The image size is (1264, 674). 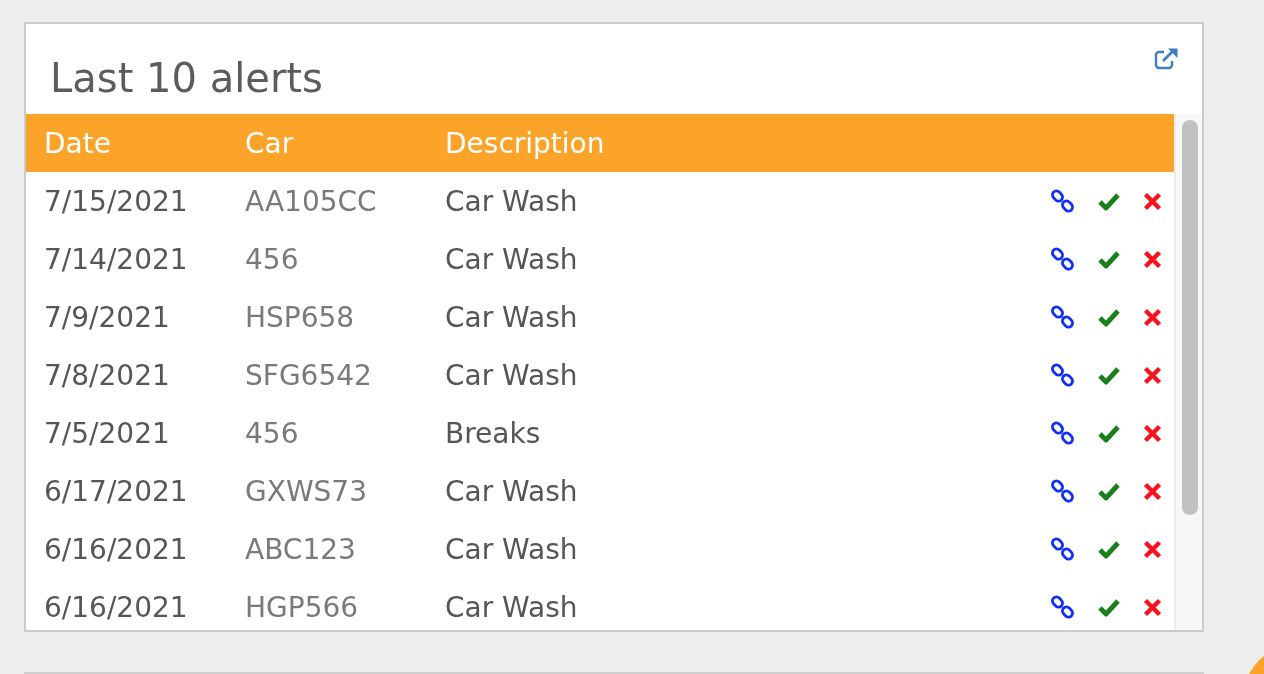 I want to click on table-cell-text: Breaks, so click(x=493, y=433).